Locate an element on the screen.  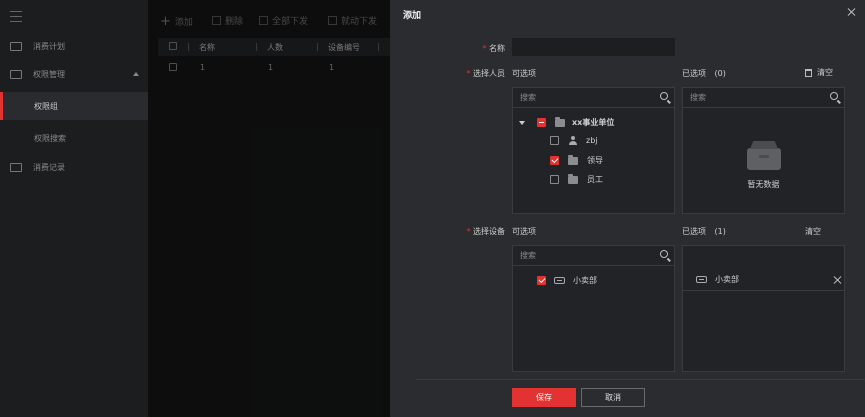
name-label-text: 名称 is located at coordinates (497, 48).